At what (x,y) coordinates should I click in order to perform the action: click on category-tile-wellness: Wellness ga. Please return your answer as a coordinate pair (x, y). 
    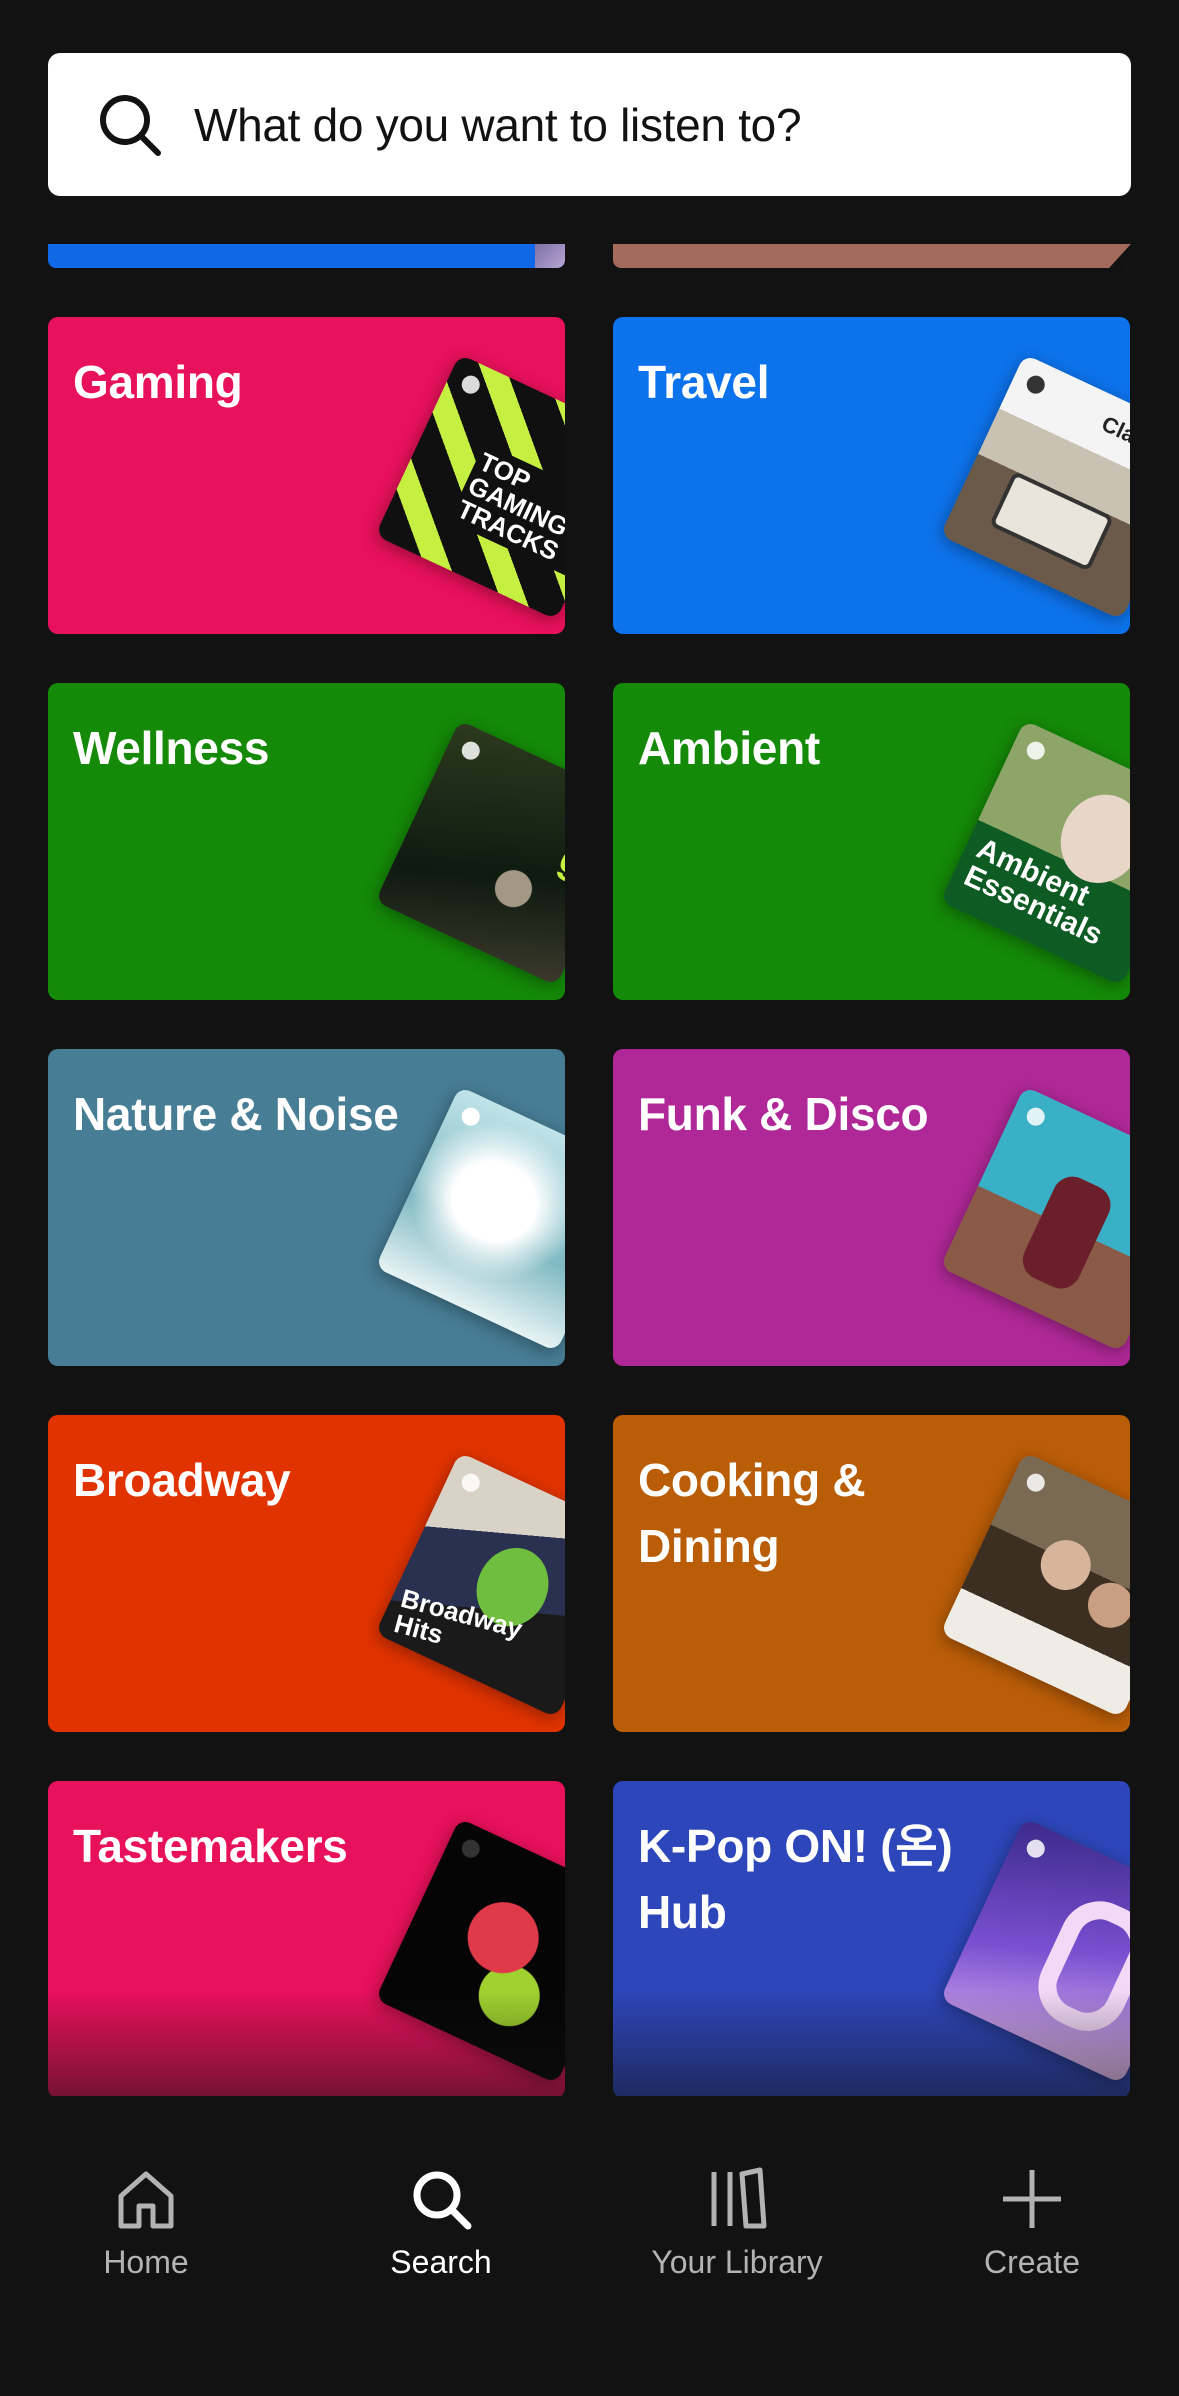
    Looking at the image, I should click on (306, 841).